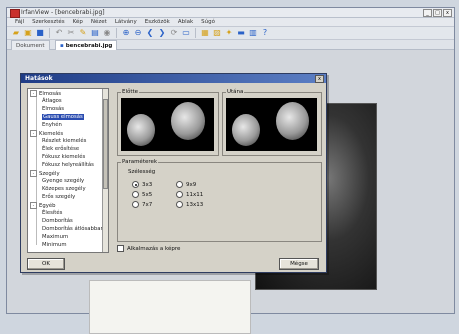 The height and width of the screenshot is (334, 459). Describe the element at coordinates (265, 33) in the screenshot. I see `help-icon: ?` at that location.